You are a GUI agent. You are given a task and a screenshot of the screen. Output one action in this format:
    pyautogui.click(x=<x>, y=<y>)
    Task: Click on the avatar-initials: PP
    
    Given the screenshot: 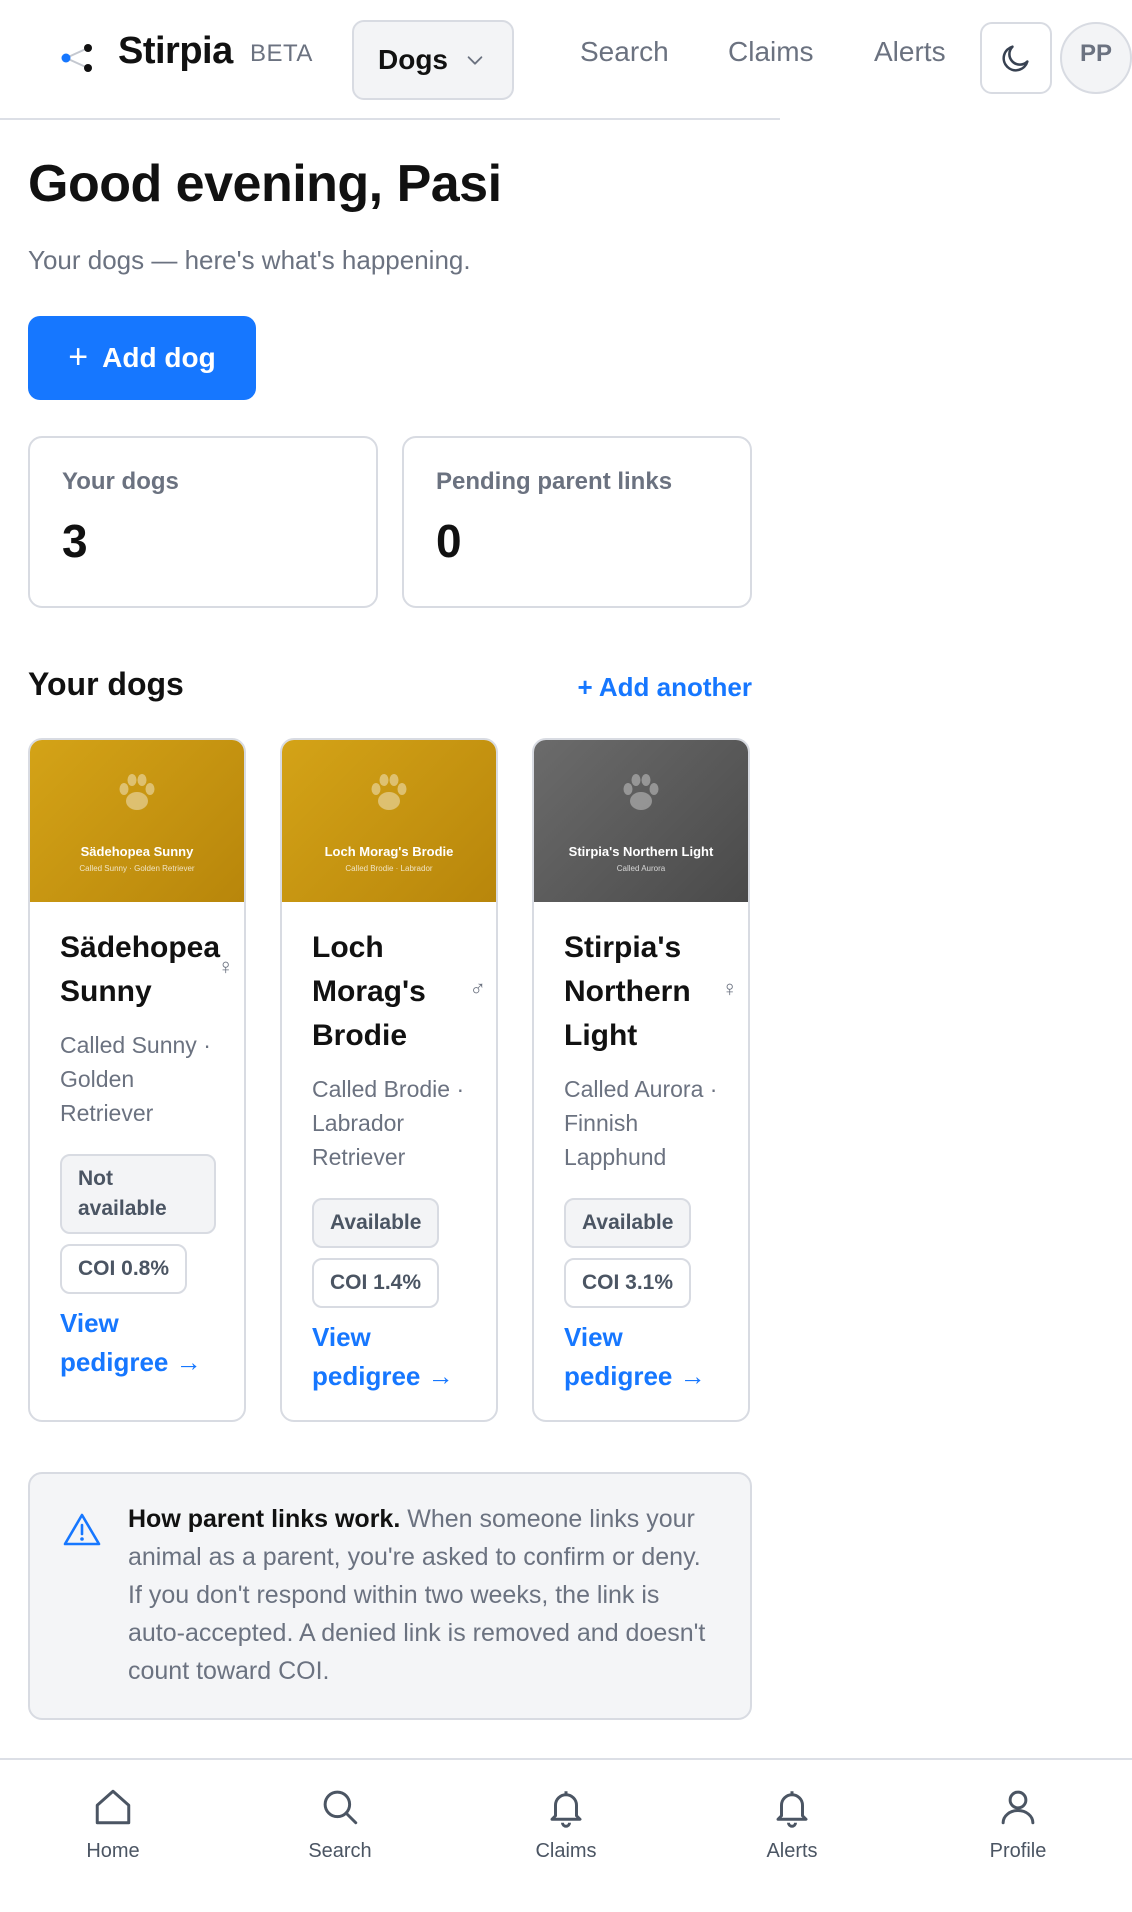 What is the action you would take?
    pyautogui.click(x=1095, y=53)
    